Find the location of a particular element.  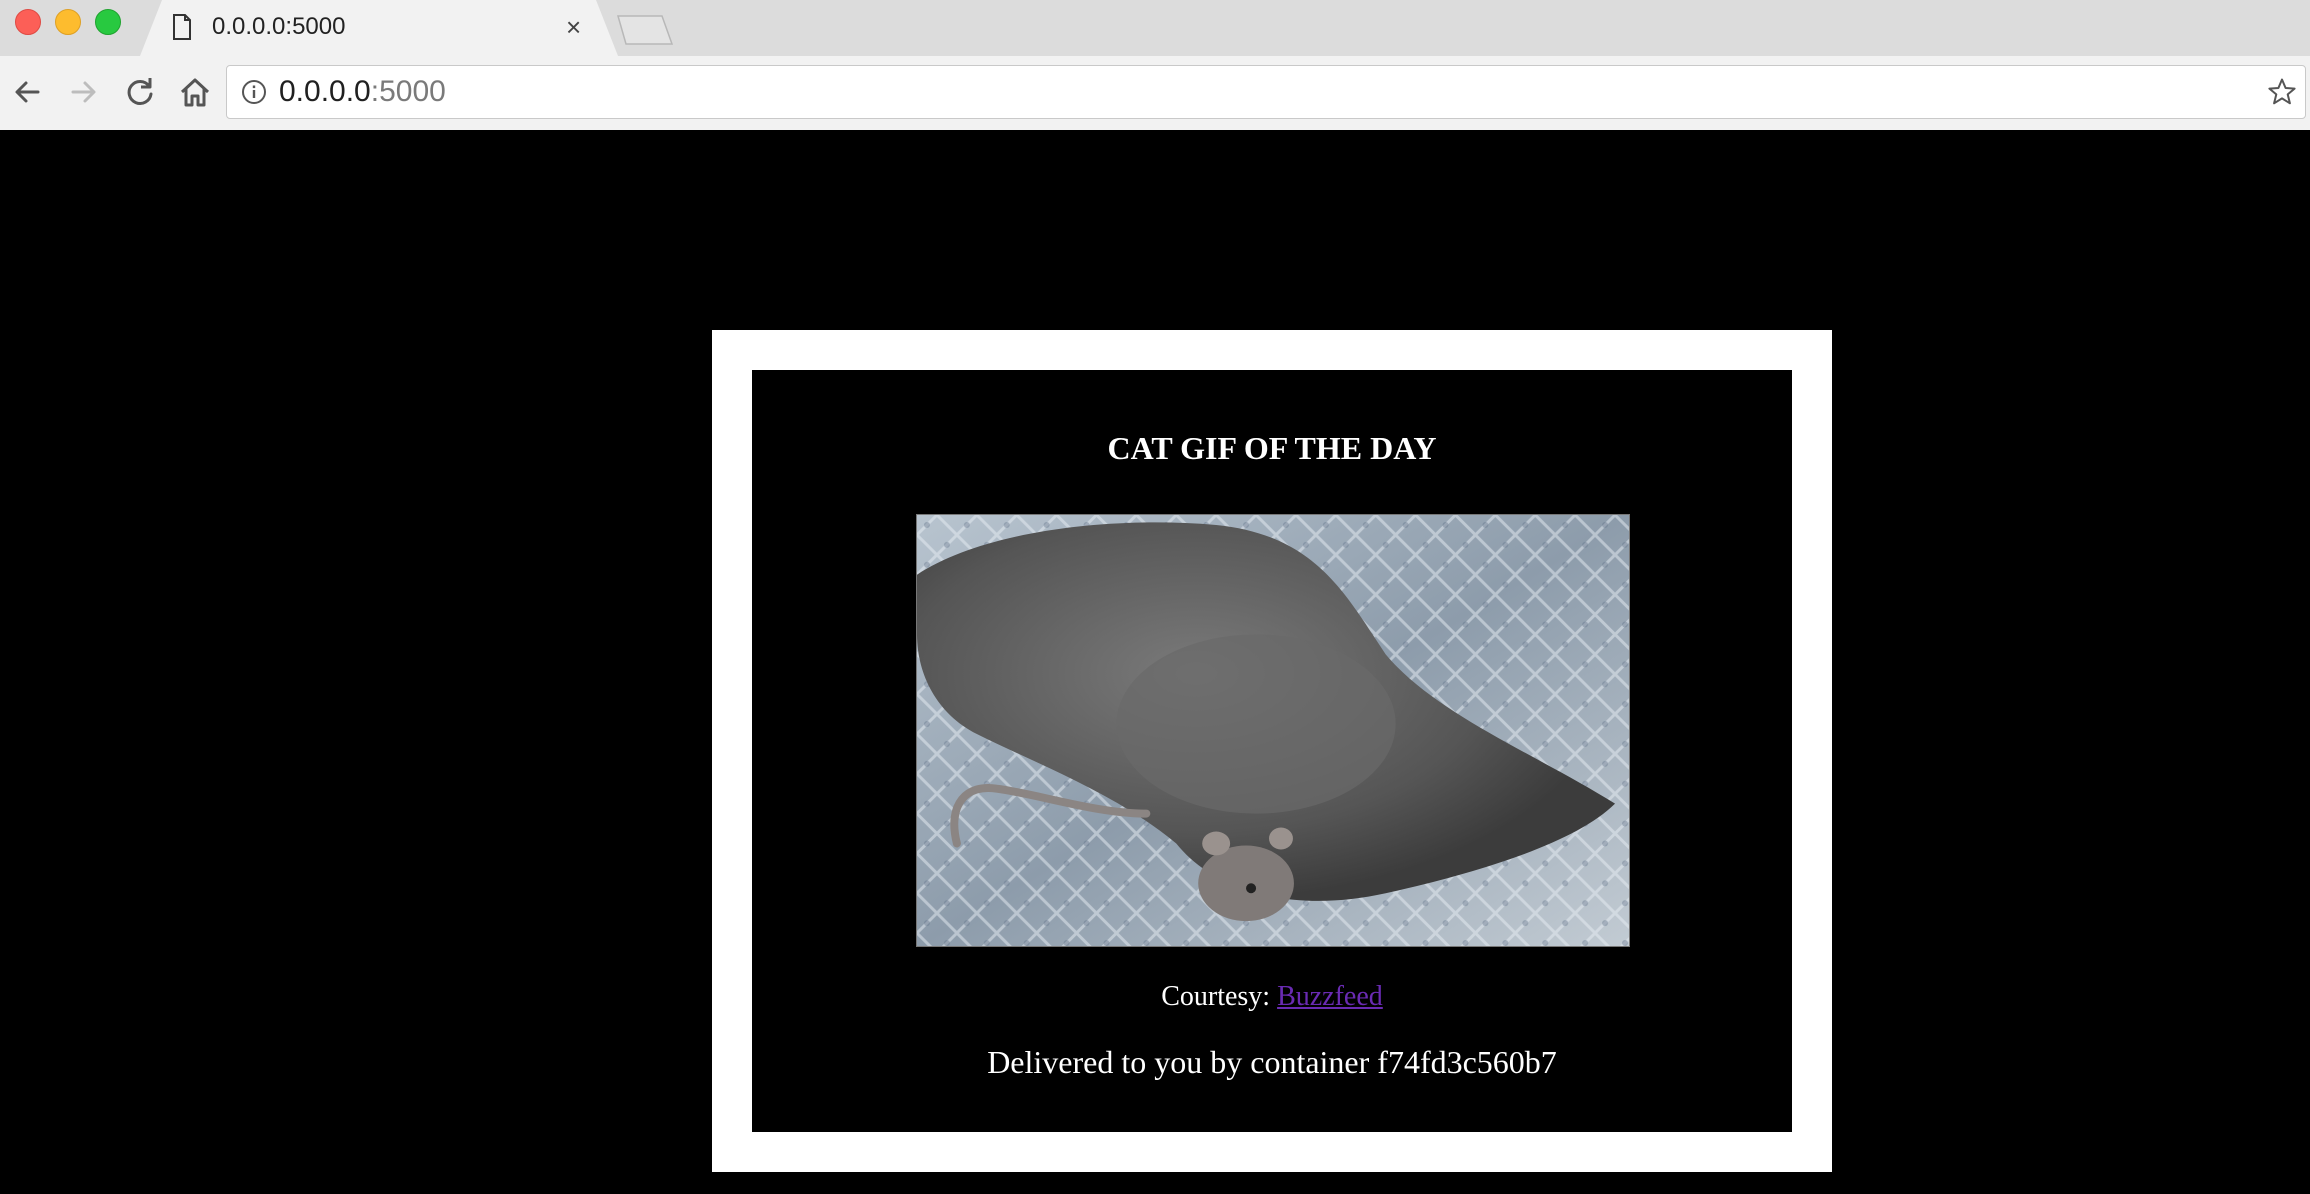

home-icon is located at coordinates (195, 92).